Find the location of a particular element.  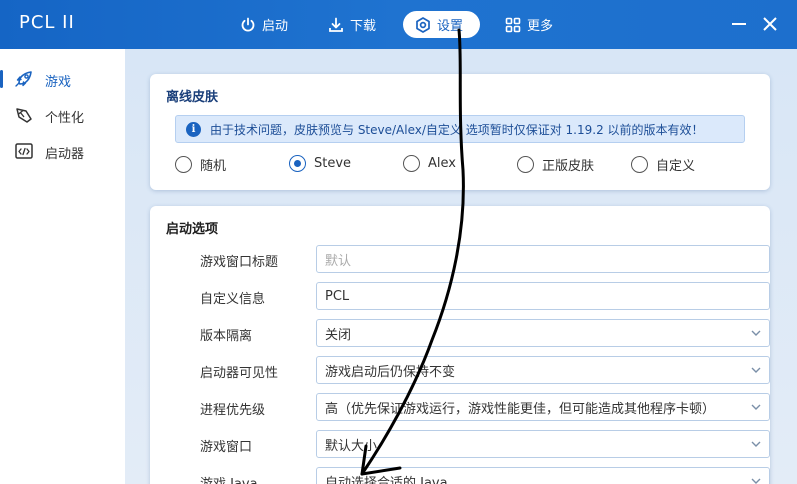

info-icon: i is located at coordinates (193, 129).